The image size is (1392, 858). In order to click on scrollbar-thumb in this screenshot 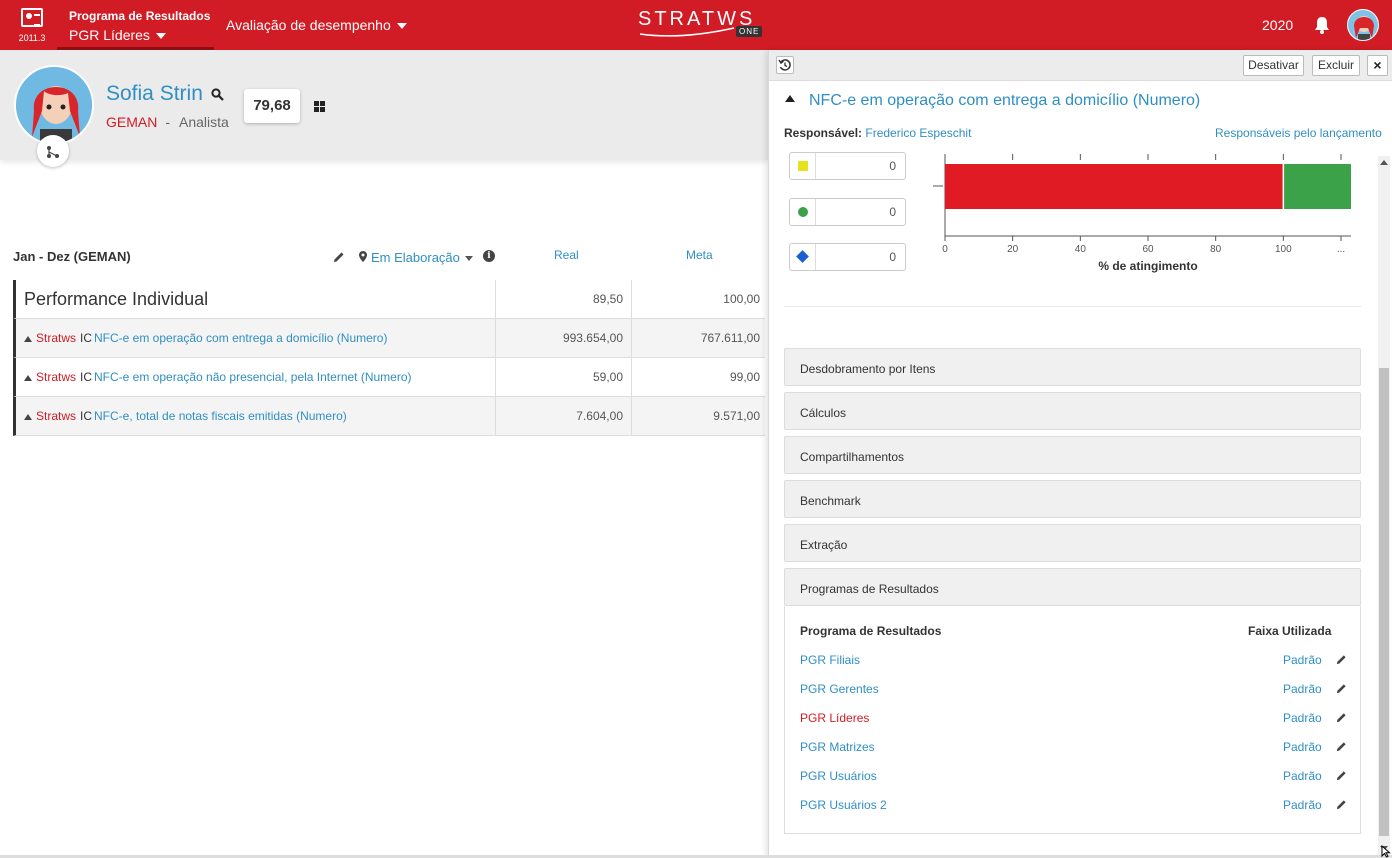, I will do `click(1384, 602)`.